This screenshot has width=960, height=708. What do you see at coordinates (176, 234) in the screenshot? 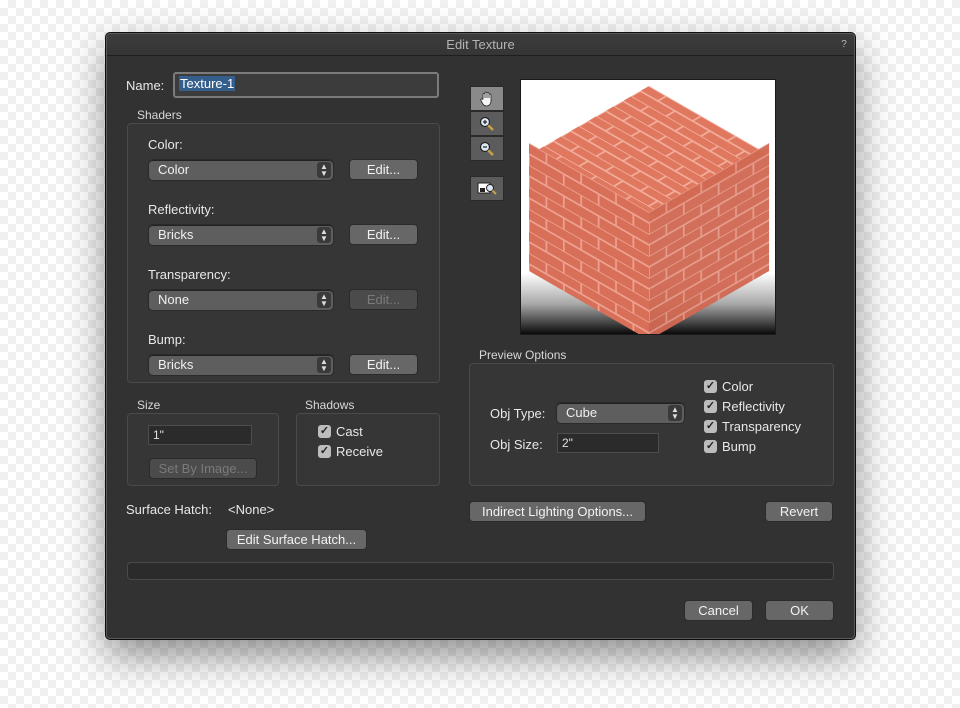
I see `reflectivity-shader-value: Bricks` at bounding box center [176, 234].